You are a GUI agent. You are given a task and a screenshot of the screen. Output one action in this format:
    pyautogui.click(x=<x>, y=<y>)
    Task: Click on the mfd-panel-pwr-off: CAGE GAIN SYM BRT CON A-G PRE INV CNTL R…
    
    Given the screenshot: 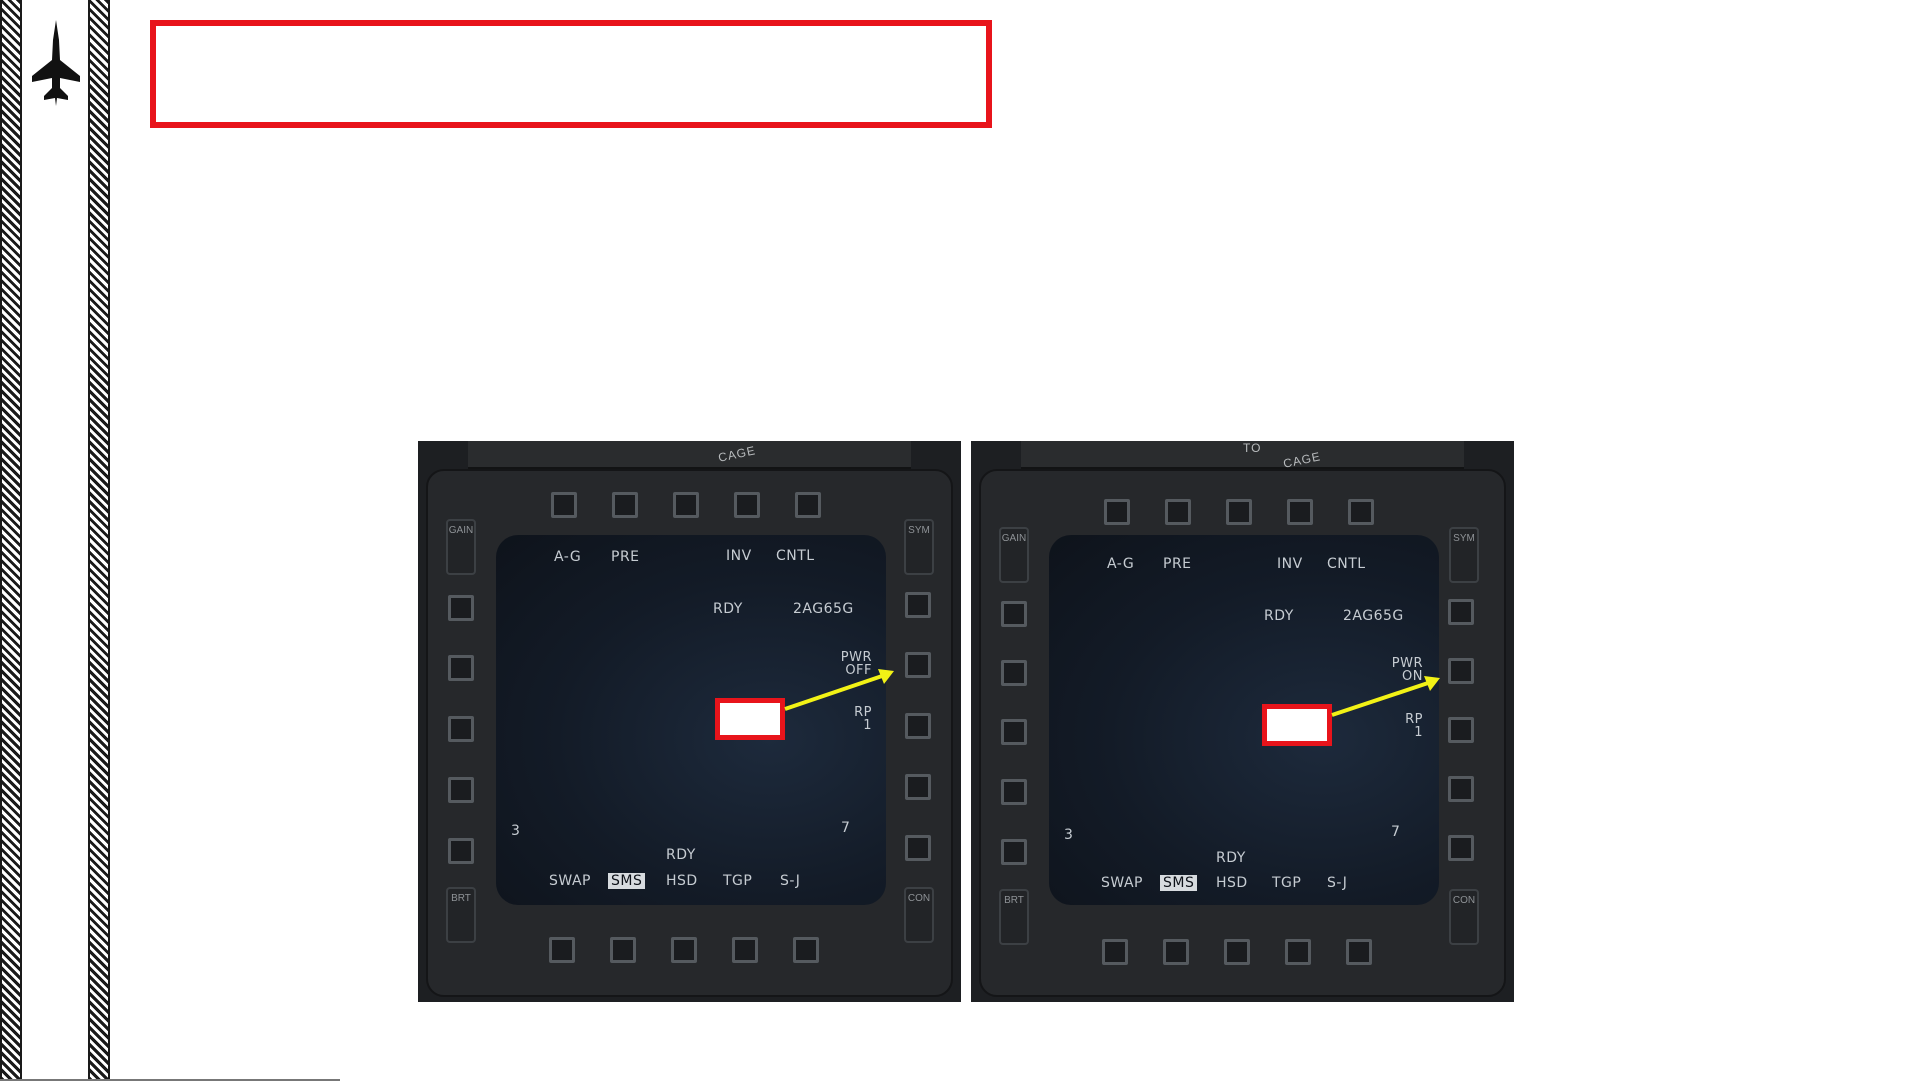 What is the action you would take?
    pyautogui.click(x=689, y=721)
    